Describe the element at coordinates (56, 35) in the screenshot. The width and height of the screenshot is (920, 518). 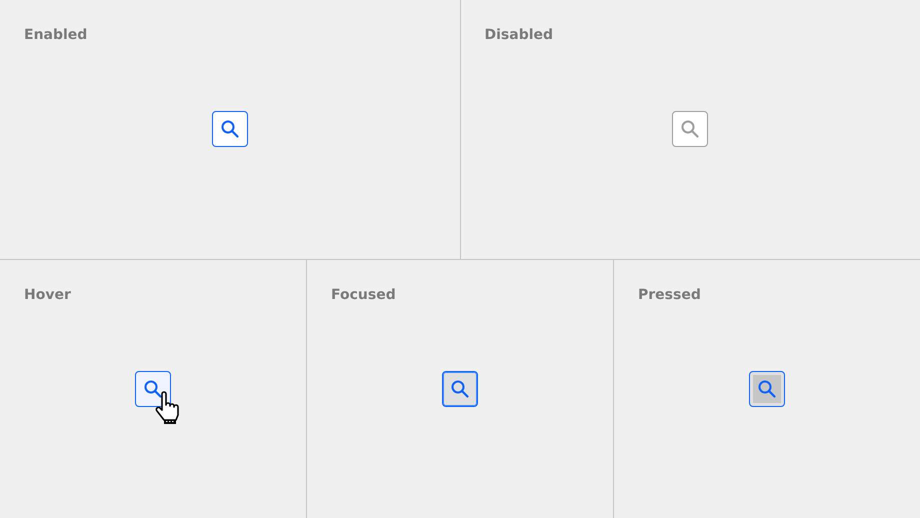
I see `state-label: Enabled` at that location.